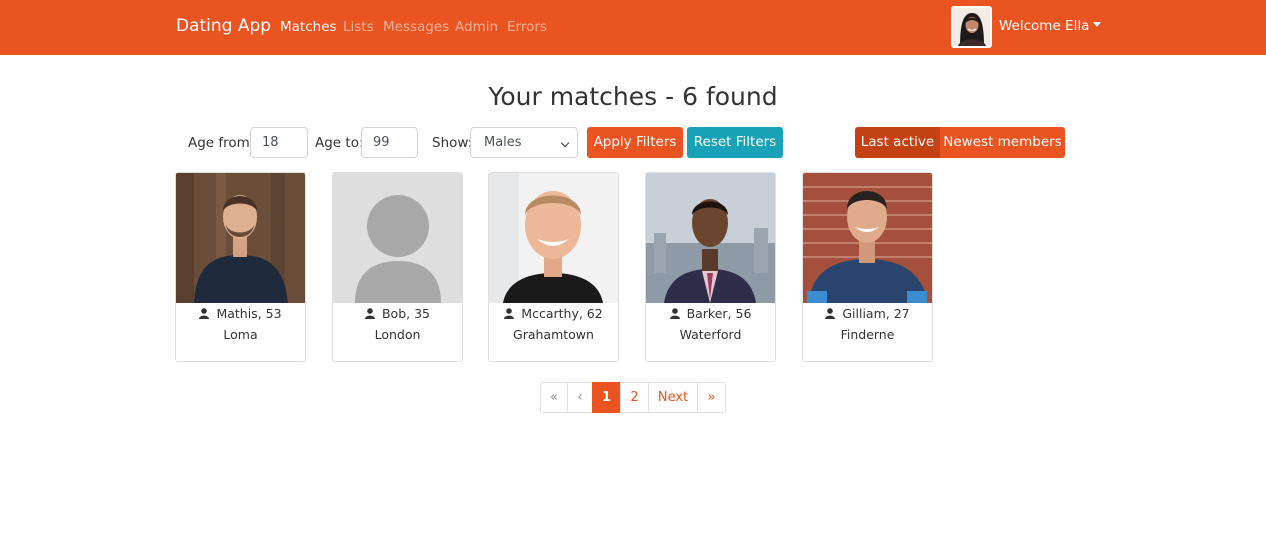  Describe the element at coordinates (1044, 26) in the screenshot. I see `welcome-text: Welcome Ella` at that location.